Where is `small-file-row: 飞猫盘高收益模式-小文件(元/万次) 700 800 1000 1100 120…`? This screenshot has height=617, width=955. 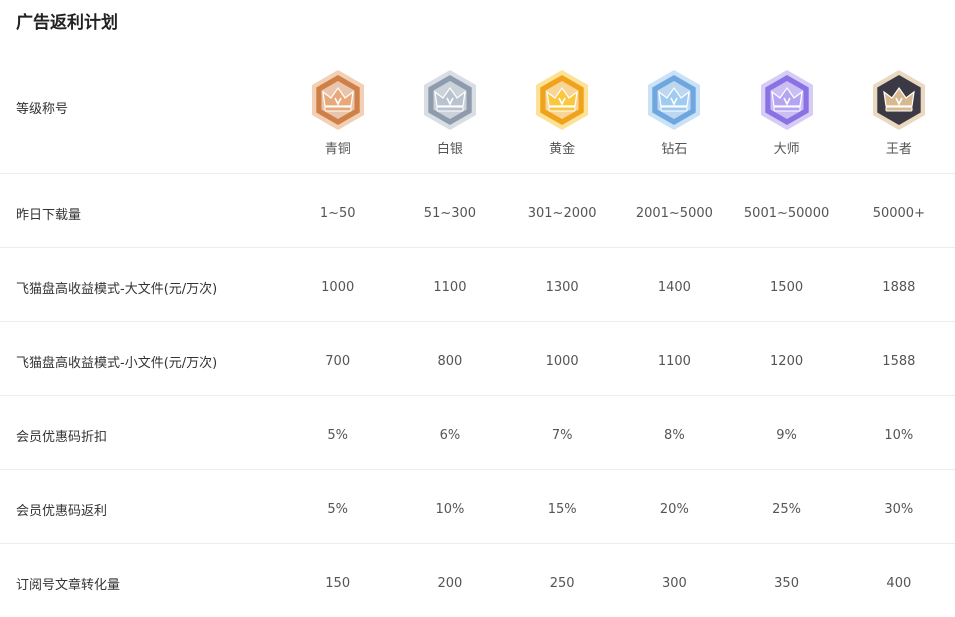
small-file-row: 飞猫盘高收益模式-小文件(元/万次) 700 800 1000 1100 120… is located at coordinates (477, 358).